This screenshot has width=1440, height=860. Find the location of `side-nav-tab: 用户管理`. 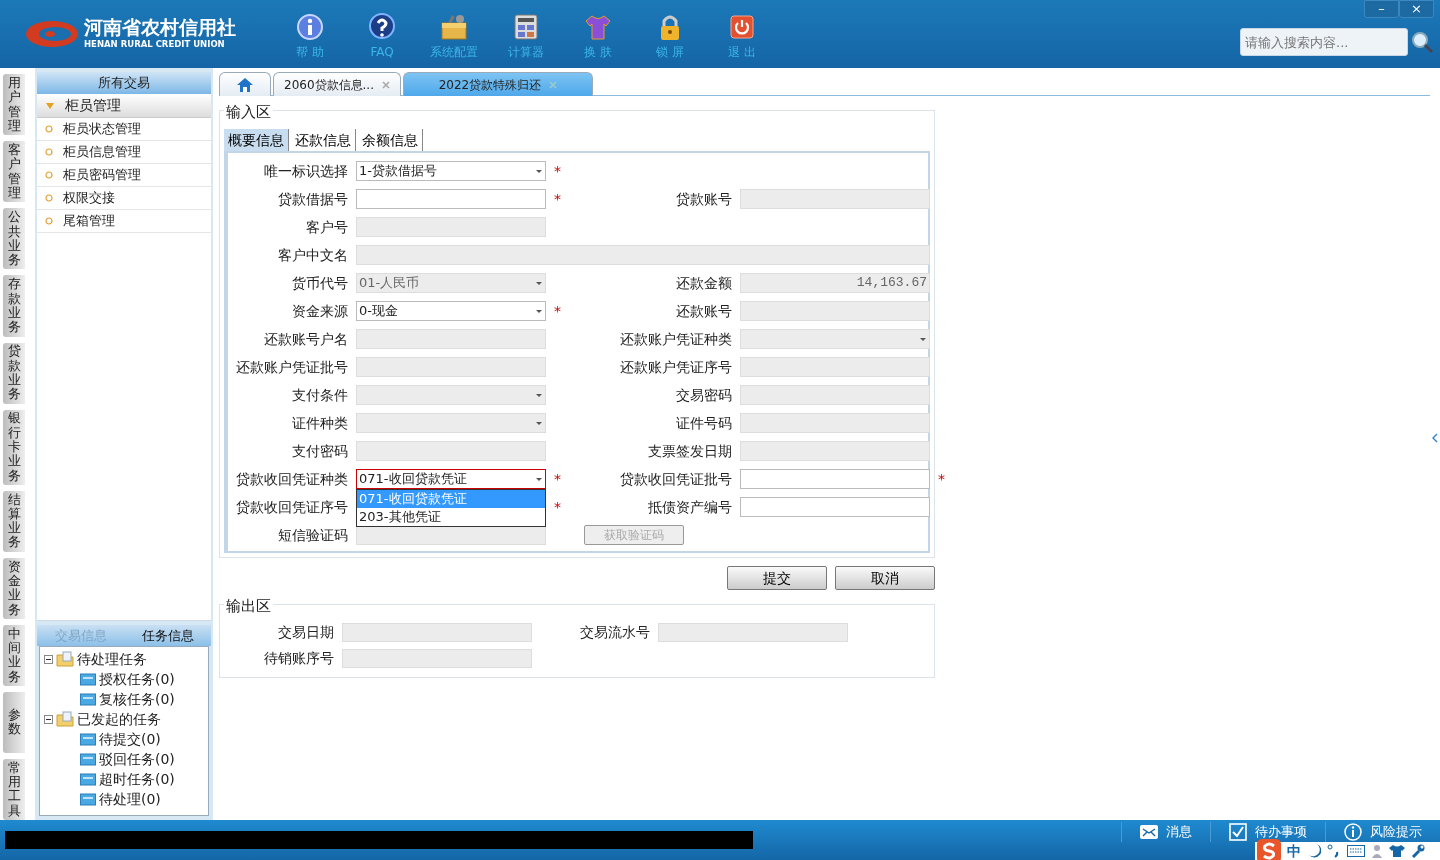

side-nav-tab: 用户管理 is located at coordinates (14, 105).